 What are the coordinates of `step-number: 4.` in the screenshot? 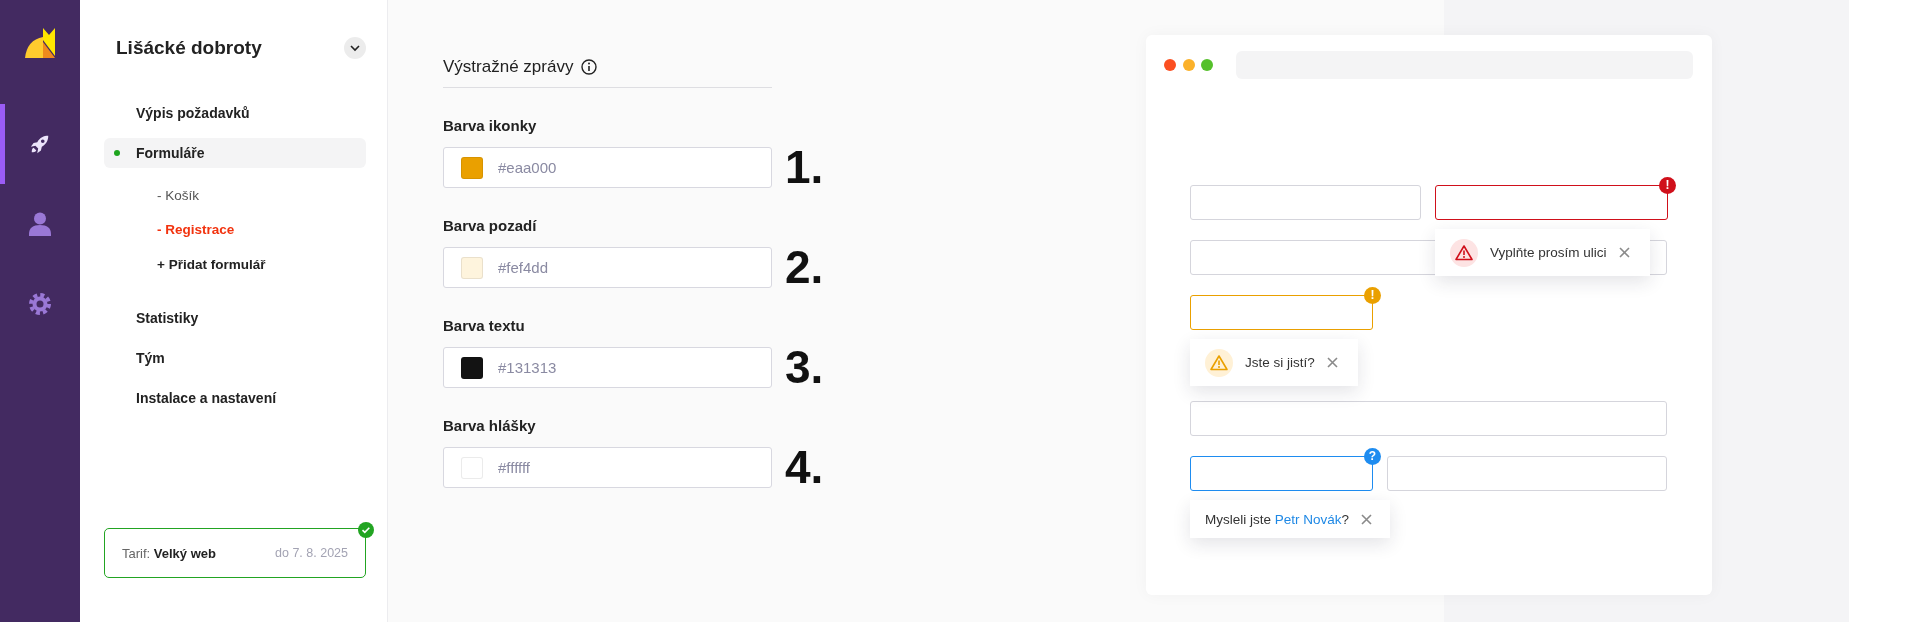 It's located at (804, 467).